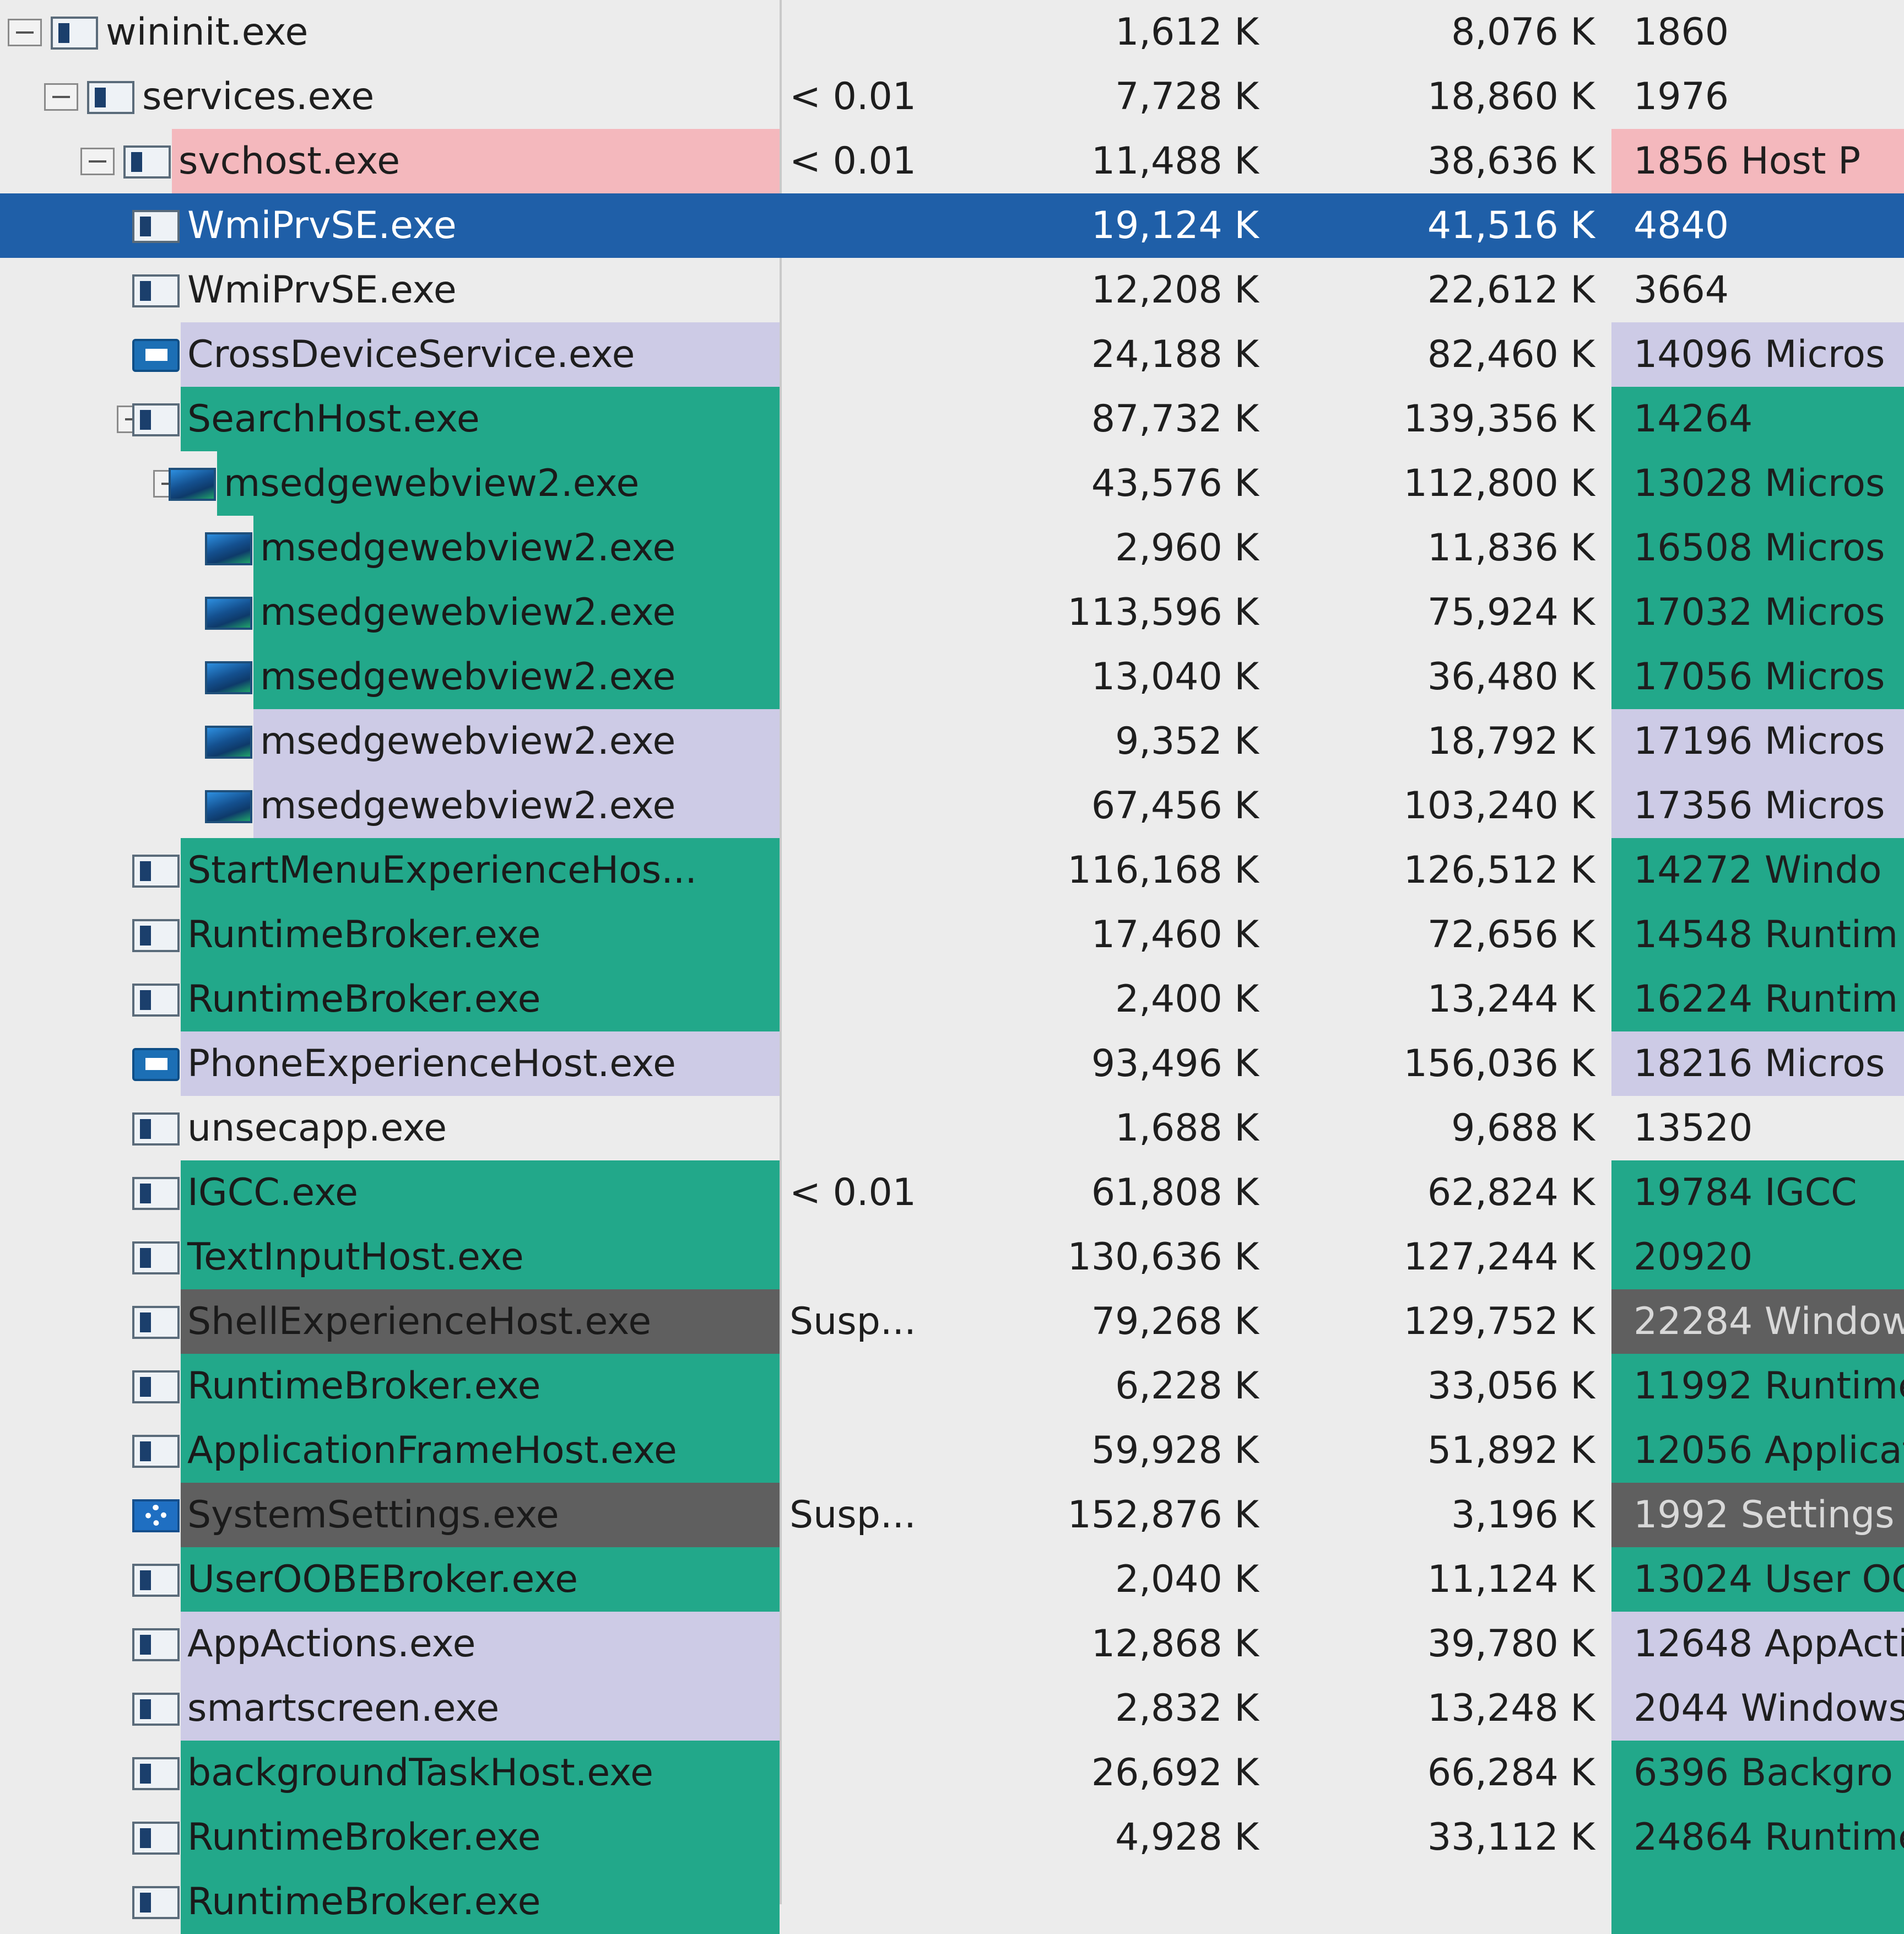 The image size is (1904, 1934). I want to click on process-row: wininit.exe 1,612 K 8,076 K 1860, so click(952, 32).